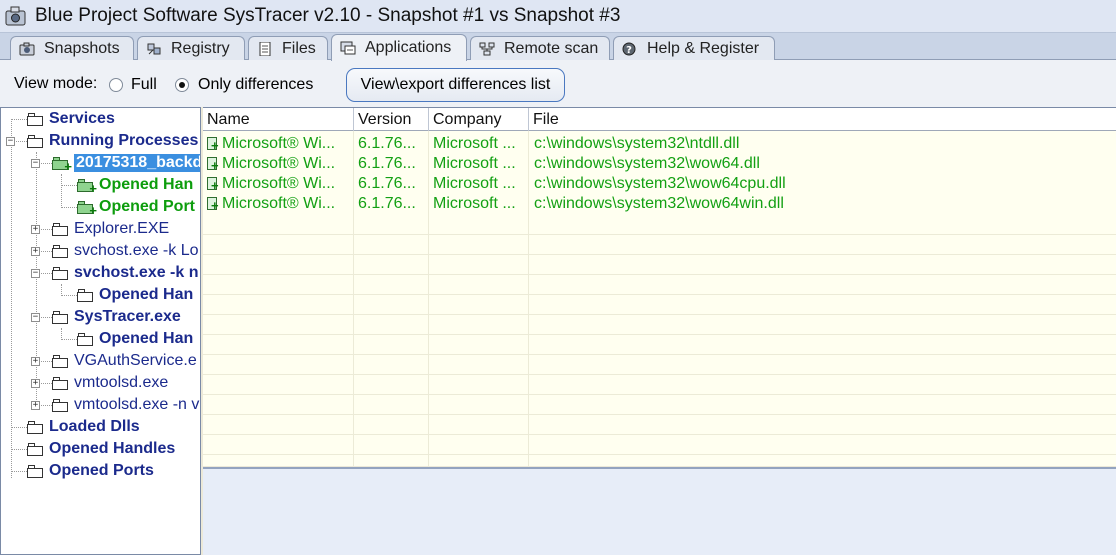 This screenshot has width=1116, height=555. I want to click on view-mode-label: View mode:, so click(56, 83).